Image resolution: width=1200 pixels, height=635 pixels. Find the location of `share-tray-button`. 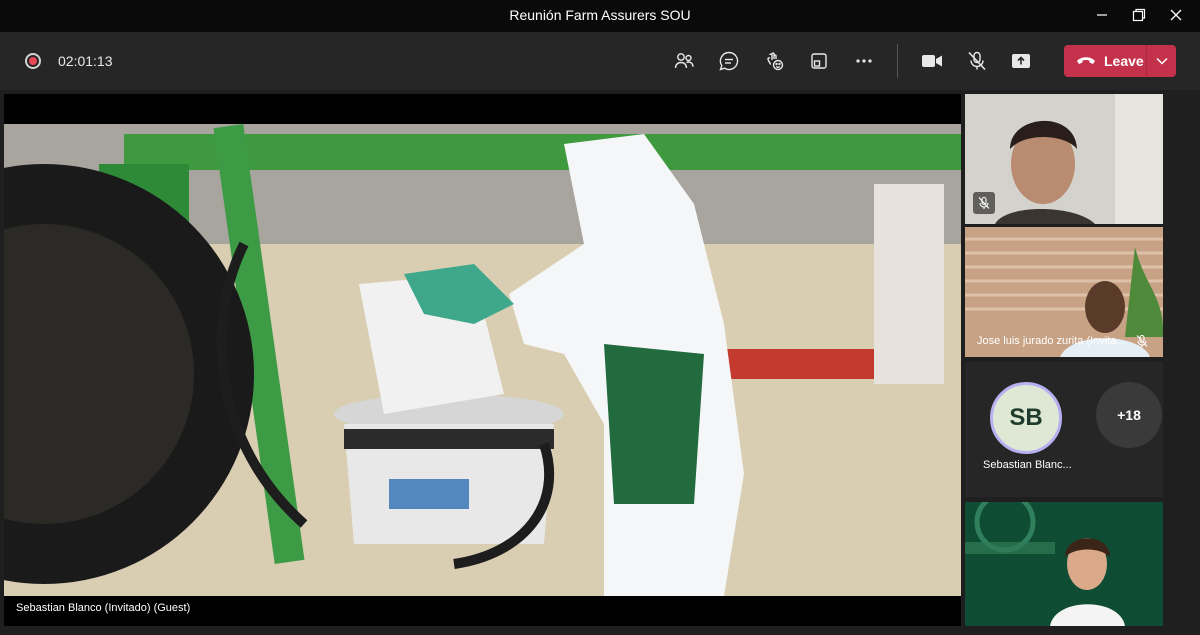

share-tray-button is located at coordinates (819, 61).